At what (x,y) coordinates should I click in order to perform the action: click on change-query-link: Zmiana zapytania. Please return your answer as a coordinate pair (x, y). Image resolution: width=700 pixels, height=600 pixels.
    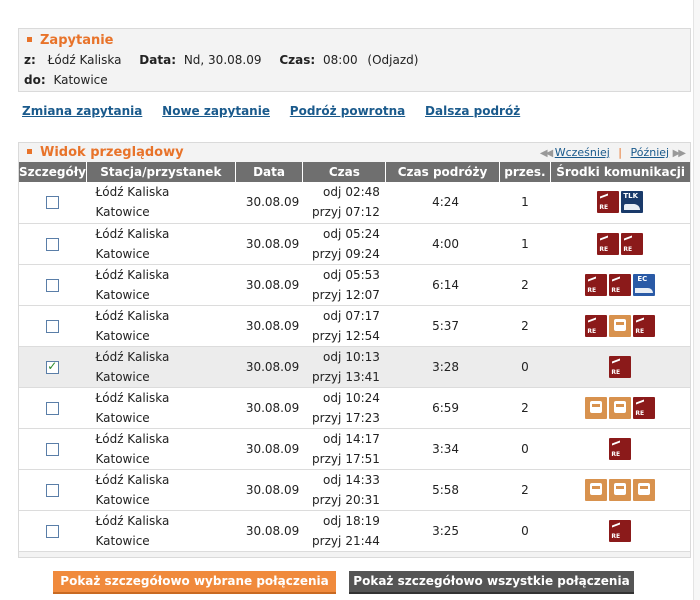
    Looking at the image, I should click on (82, 111).